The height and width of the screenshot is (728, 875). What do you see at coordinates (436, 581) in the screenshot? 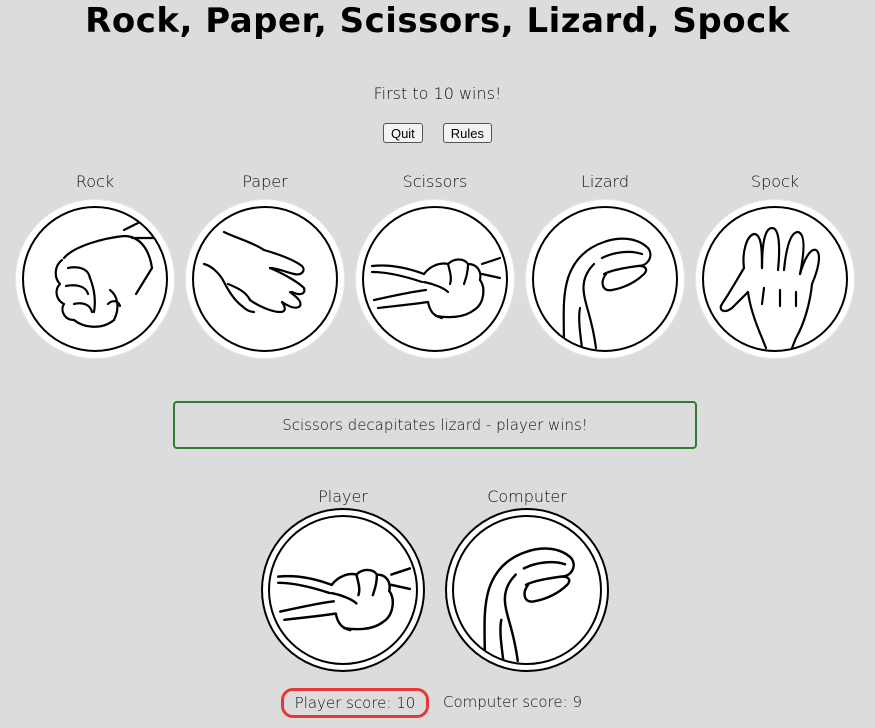
I see `round-picks: Player Computer` at bounding box center [436, 581].